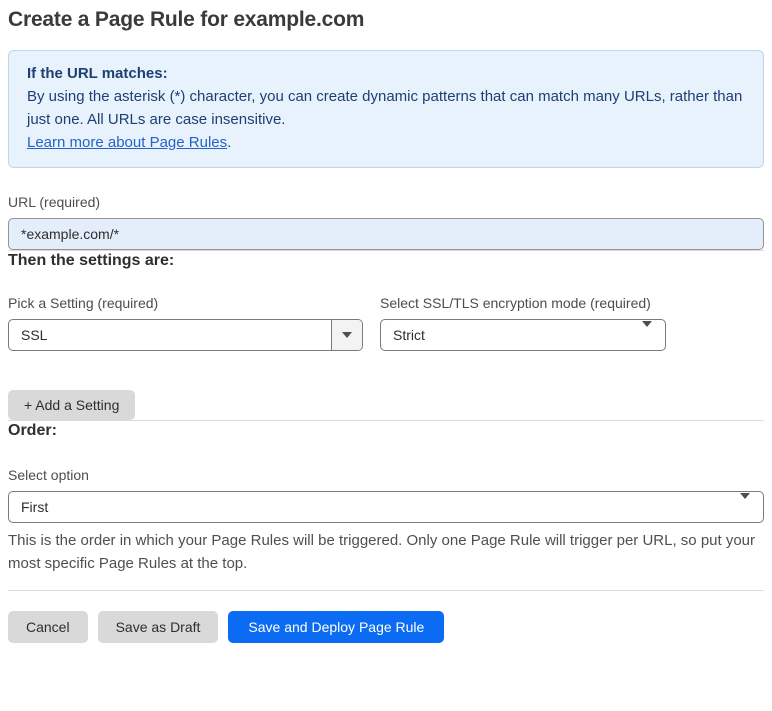 The image size is (772, 711). What do you see at coordinates (127, 142) in the screenshot?
I see `learn-more-link: Learn more about Page Rules` at bounding box center [127, 142].